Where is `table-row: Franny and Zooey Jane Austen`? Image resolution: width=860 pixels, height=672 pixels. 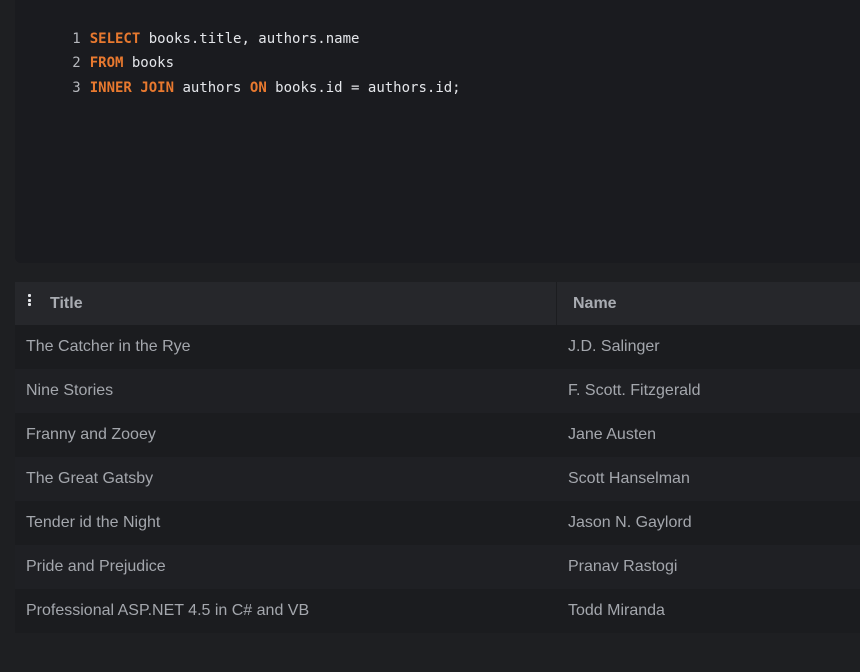 table-row: Franny and Zooey Jane Austen is located at coordinates (437, 435).